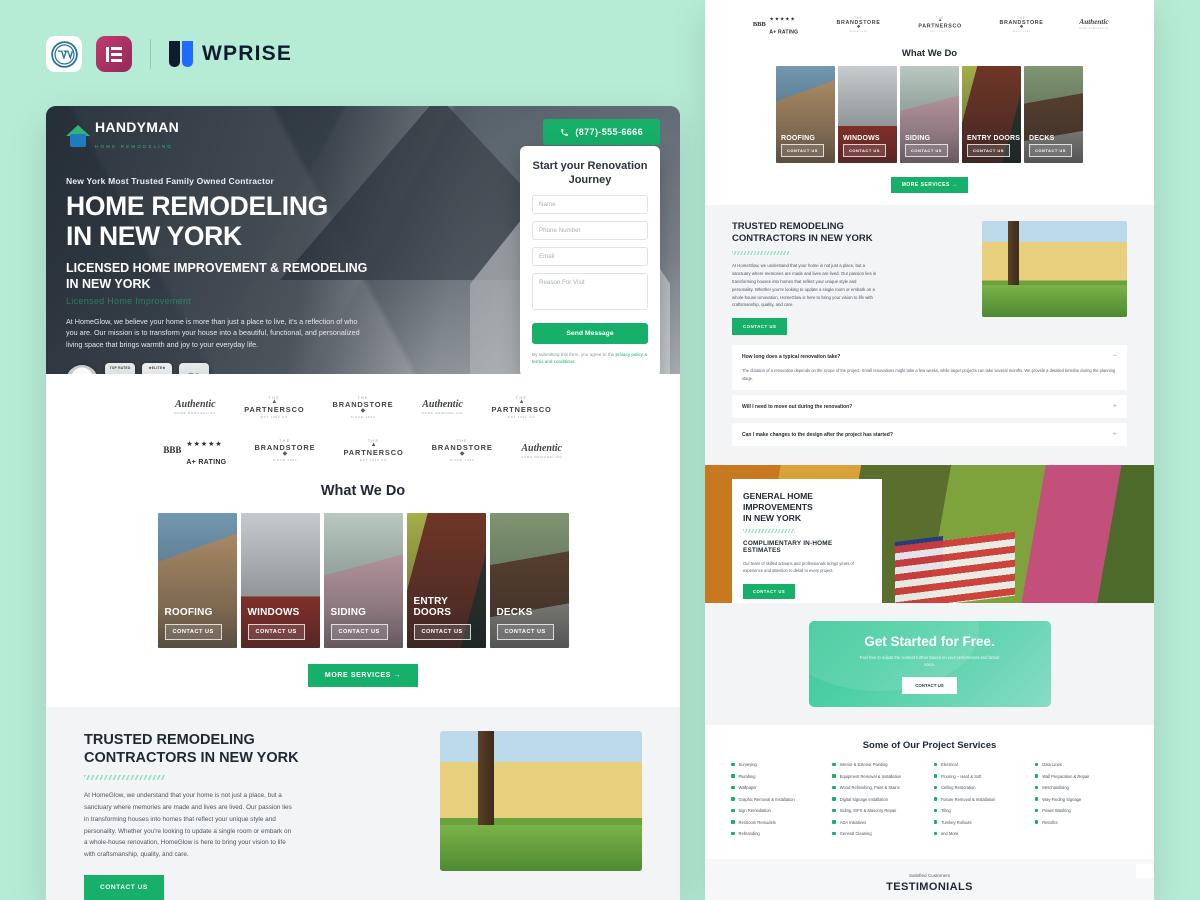  I want to click on cta-contact-button: CONTACT US, so click(929, 686).